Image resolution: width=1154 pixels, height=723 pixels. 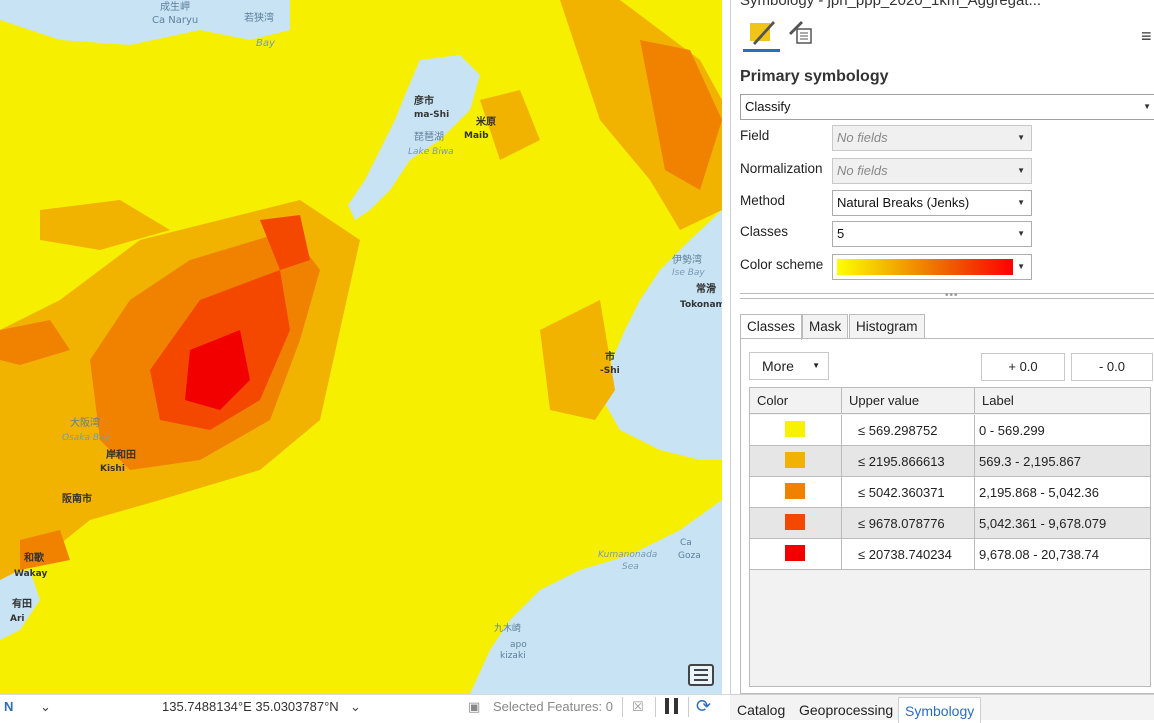 I want to click on class-upper-value: ≤ 5042.360371, so click(x=908, y=492).